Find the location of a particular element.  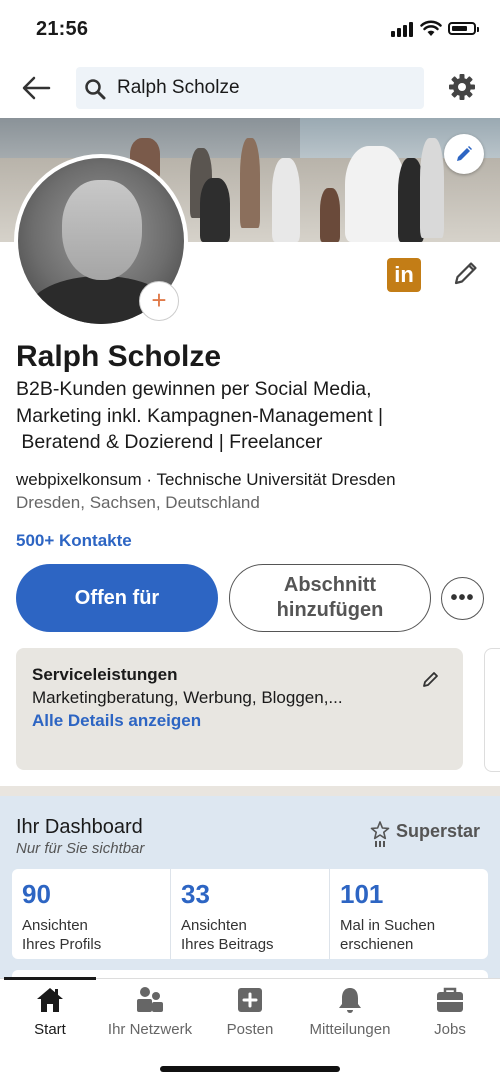

nav-label: Jobs is located at coordinates (450, 1029).